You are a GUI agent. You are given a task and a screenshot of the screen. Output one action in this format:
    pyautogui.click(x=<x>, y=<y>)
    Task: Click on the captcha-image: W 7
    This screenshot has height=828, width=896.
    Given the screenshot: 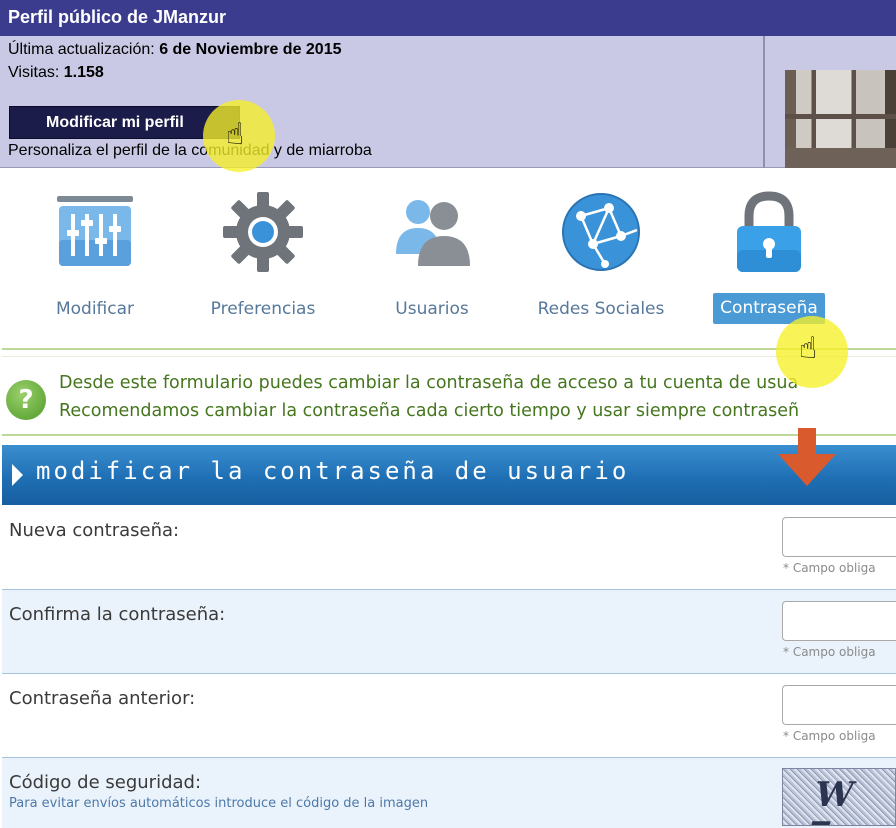 What is the action you would take?
    pyautogui.click(x=839, y=797)
    